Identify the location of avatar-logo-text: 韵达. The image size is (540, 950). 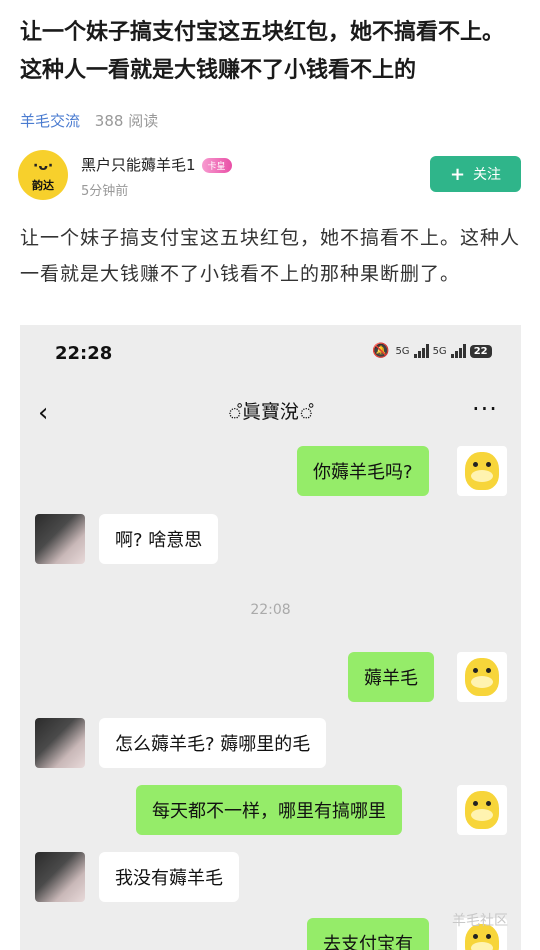
(43, 185).